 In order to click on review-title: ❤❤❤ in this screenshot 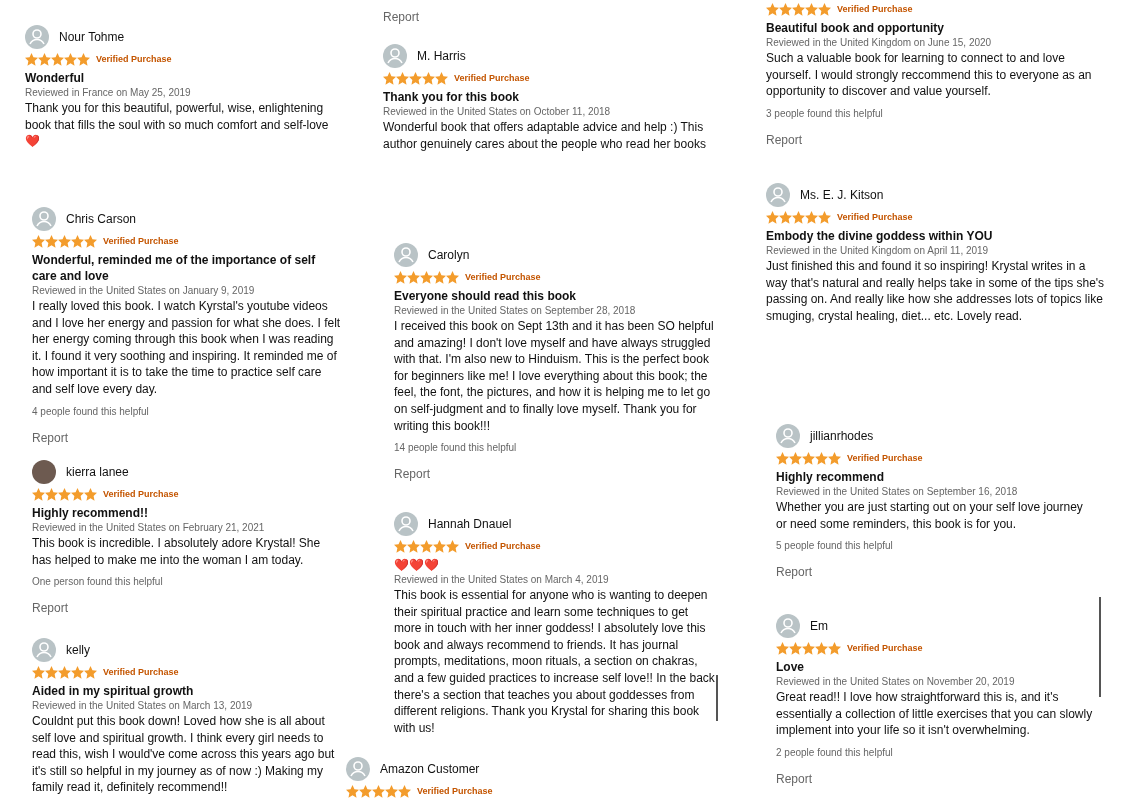, I will do `click(417, 565)`.